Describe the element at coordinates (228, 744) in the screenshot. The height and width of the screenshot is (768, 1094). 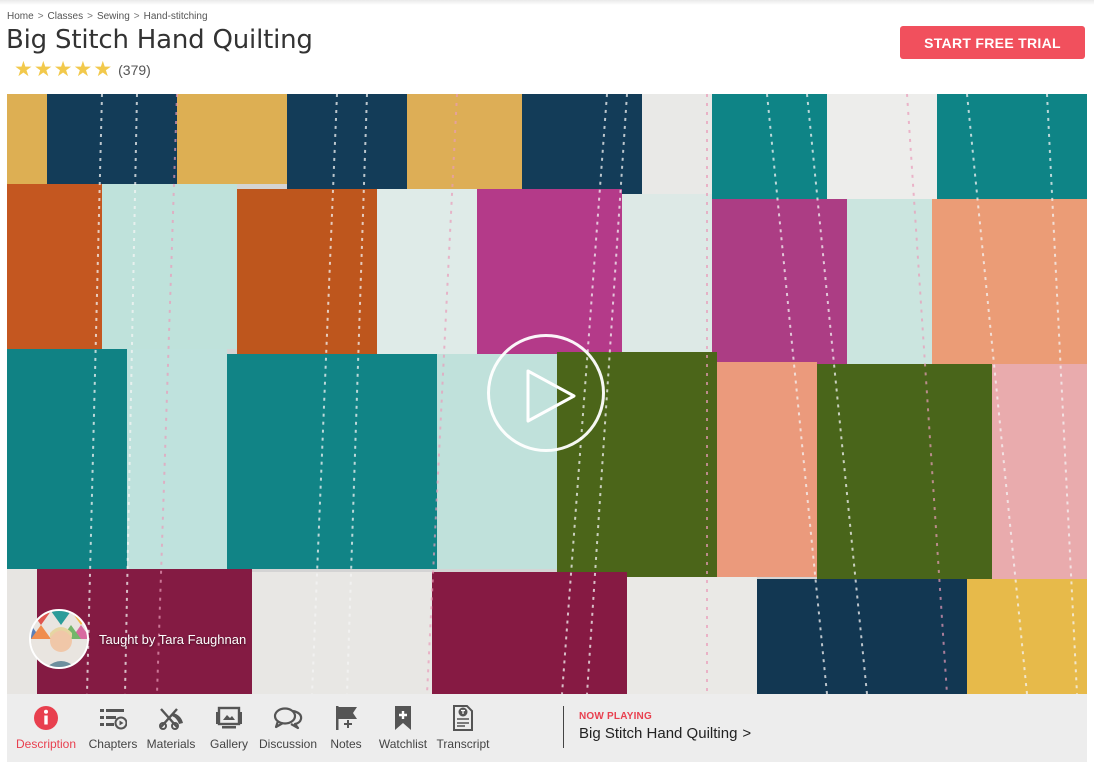
I see `tab-label: Gallery` at that location.